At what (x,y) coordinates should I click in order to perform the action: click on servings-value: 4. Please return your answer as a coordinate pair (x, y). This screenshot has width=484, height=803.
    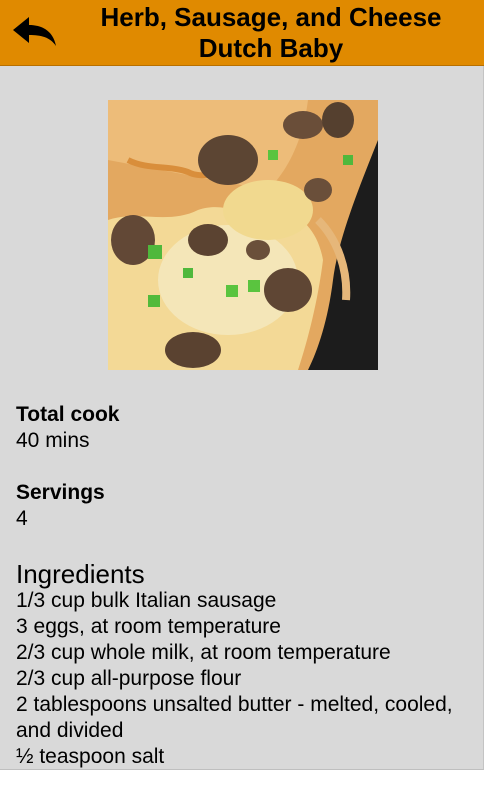
    Looking at the image, I should click on (22, 518).